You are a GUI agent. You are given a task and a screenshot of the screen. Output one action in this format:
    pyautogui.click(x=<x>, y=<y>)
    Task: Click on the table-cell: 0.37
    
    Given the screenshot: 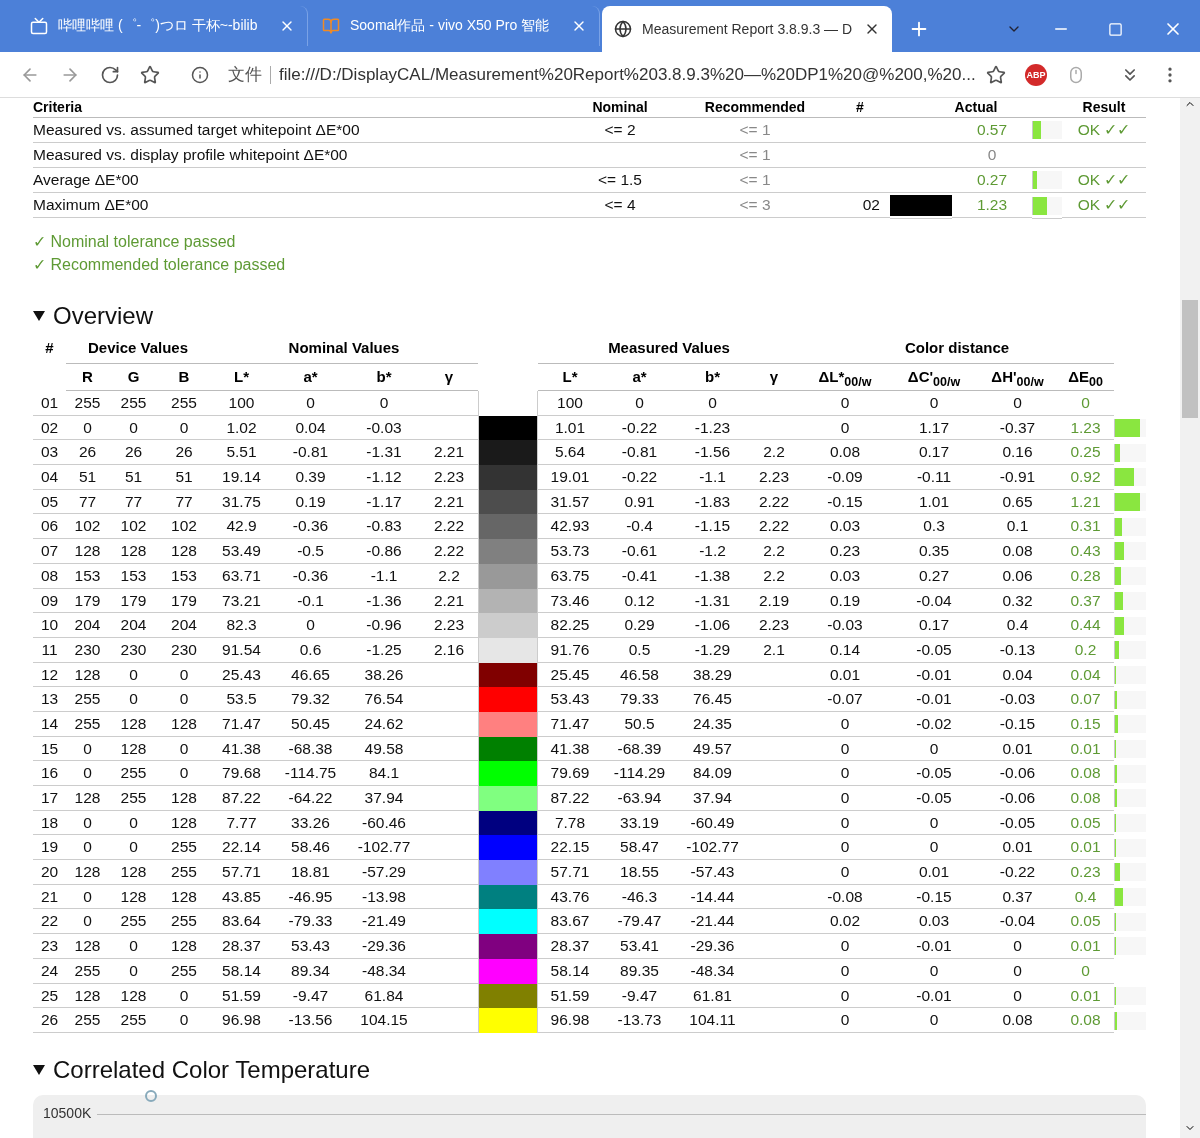 What is the action you would take?
    pyautogui.click(x=1017, y=897)
    